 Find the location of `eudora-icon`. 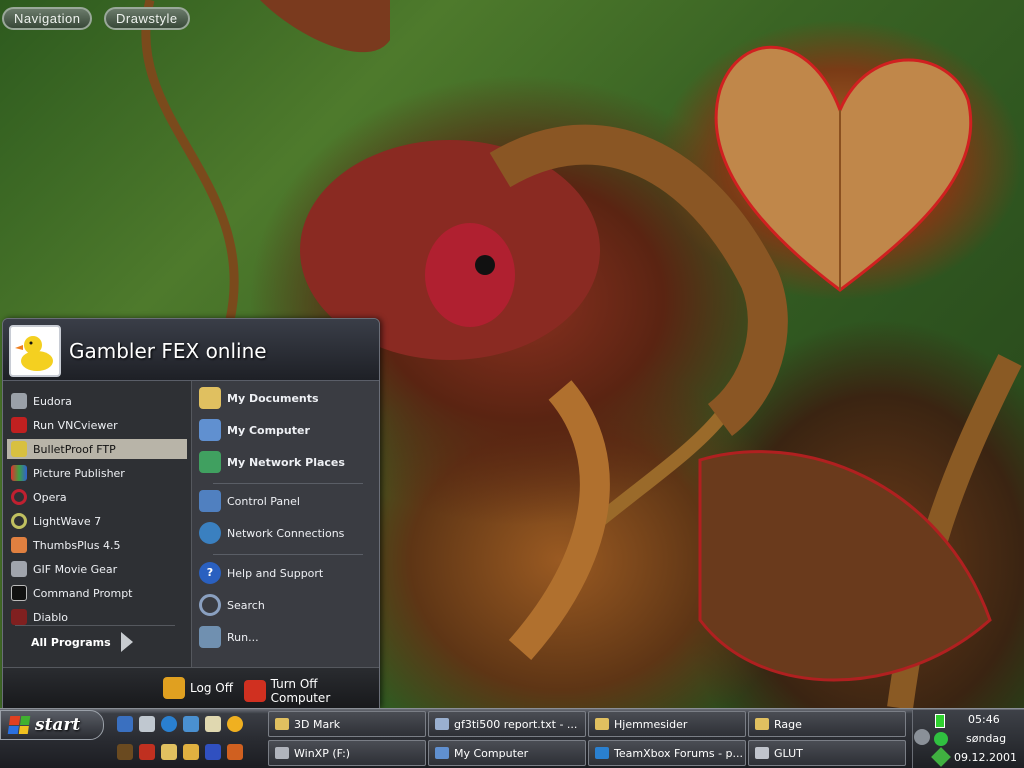

eudora-icon is located at coordinates (19, 401).